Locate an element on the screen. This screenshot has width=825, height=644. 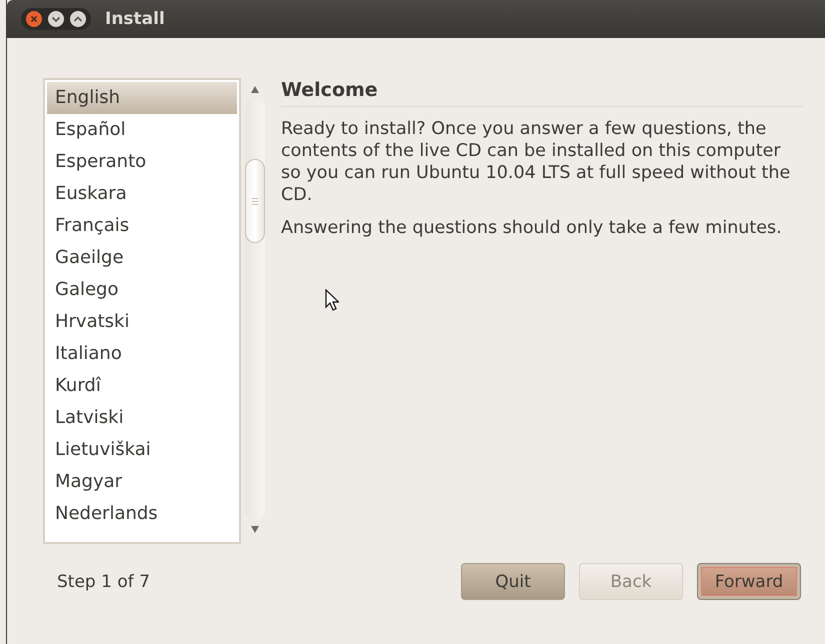
dialog-button: Quit is located at coordinates (513, 581).